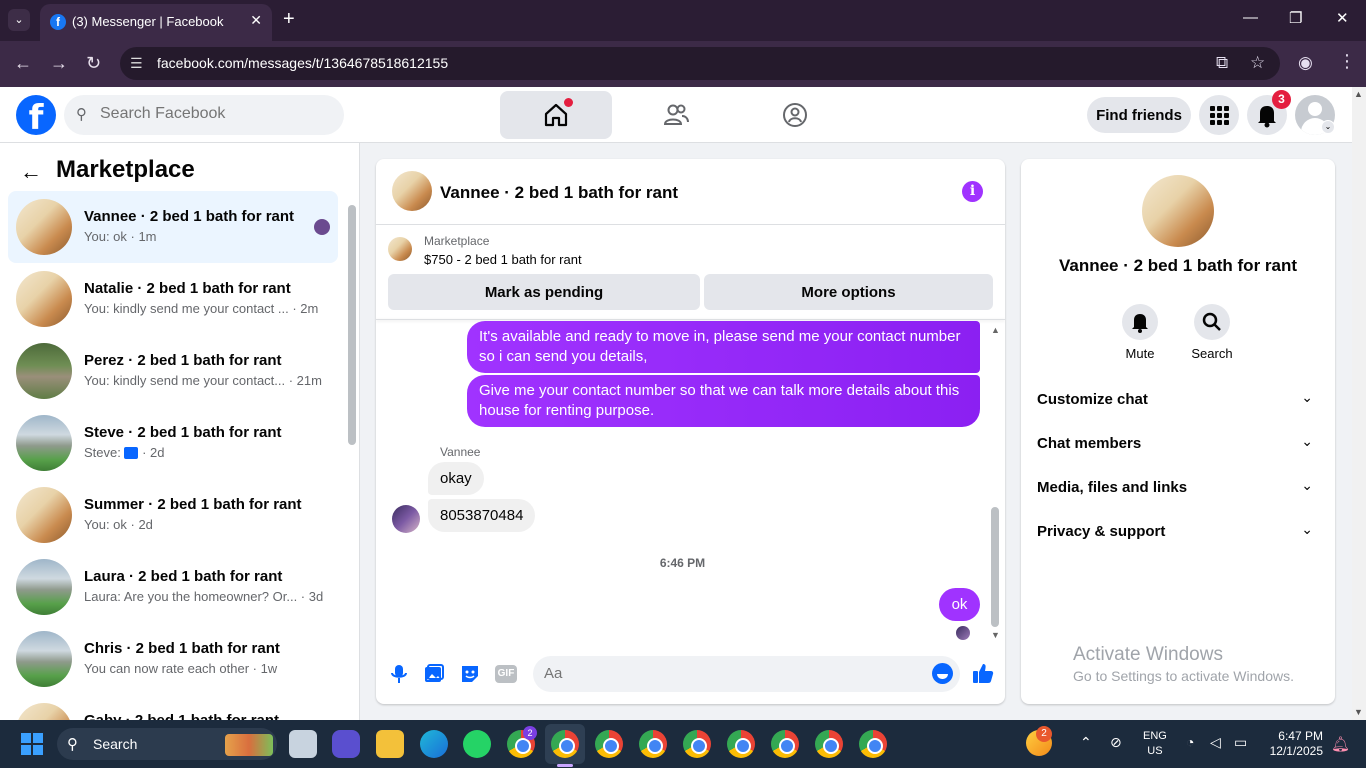 This screenshot has width=1366, height=768. What do you see at coordinates (289, 19) in the screenshot?
I see `new-tab-icon: +` at bounding box center [289, 19].